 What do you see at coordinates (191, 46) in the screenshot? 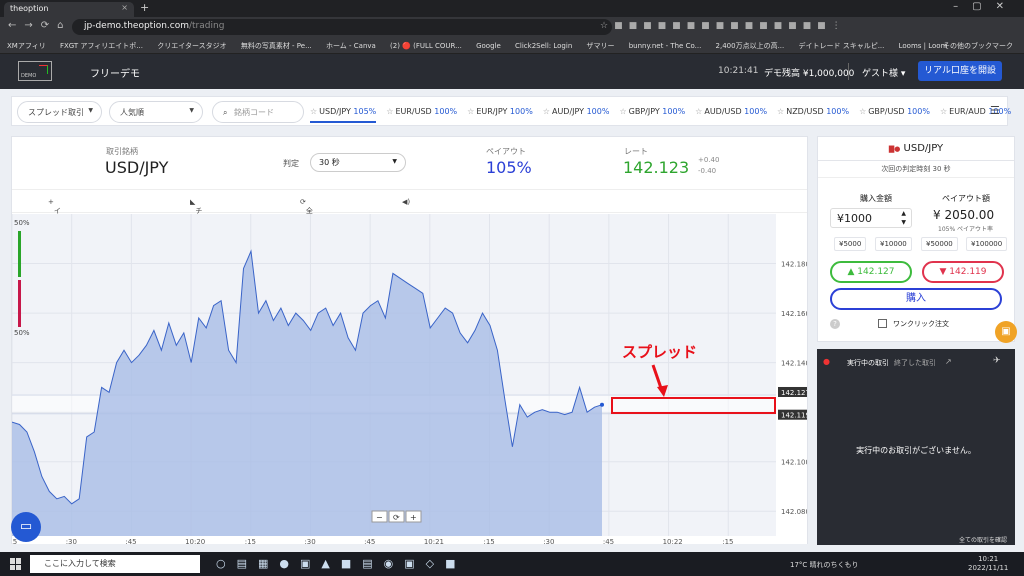
I see `bookmark: クリエイタースタジオ` at bounding box center [191, 46].